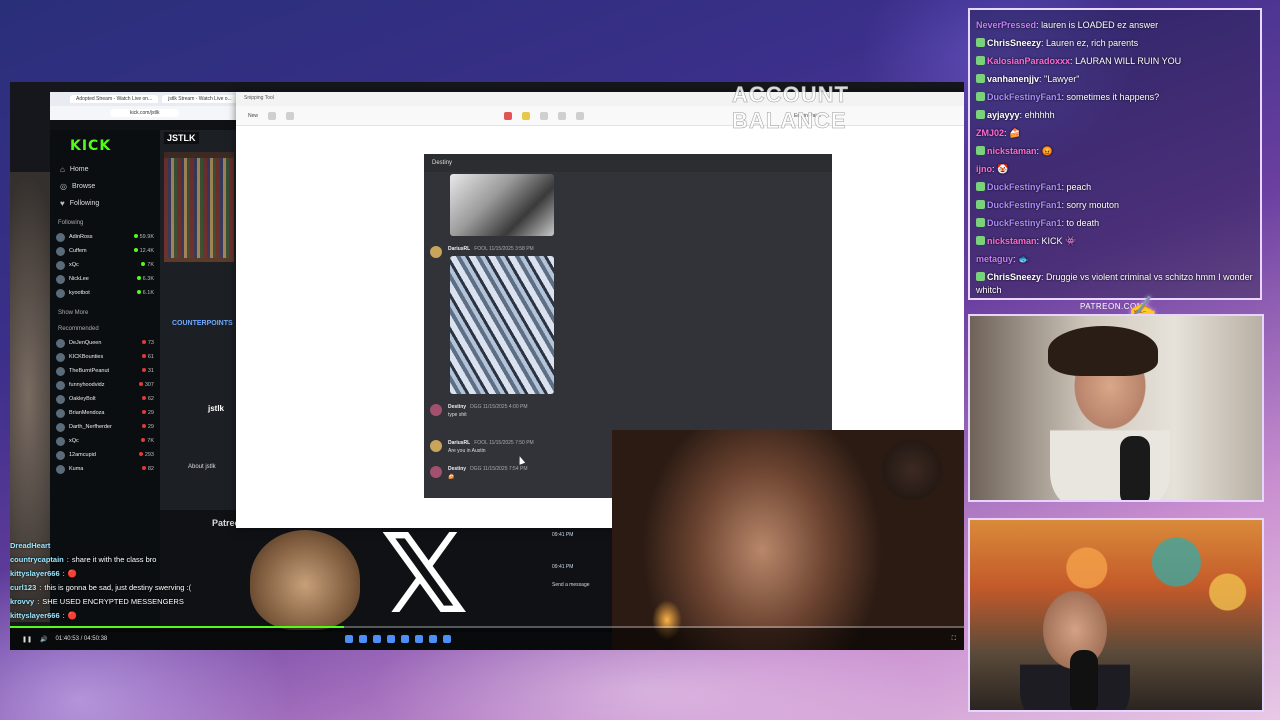 This screenshot has width=1280, height=720. What do you see at coordinates (150, 469) in the screenshot?
I see `viewer-count-value: 82` at bounding box center [150, 469].